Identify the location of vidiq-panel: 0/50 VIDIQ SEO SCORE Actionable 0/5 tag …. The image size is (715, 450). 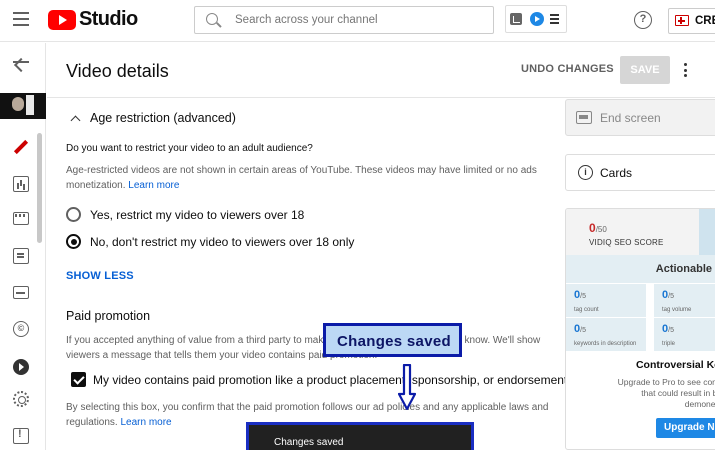
(640, 329).